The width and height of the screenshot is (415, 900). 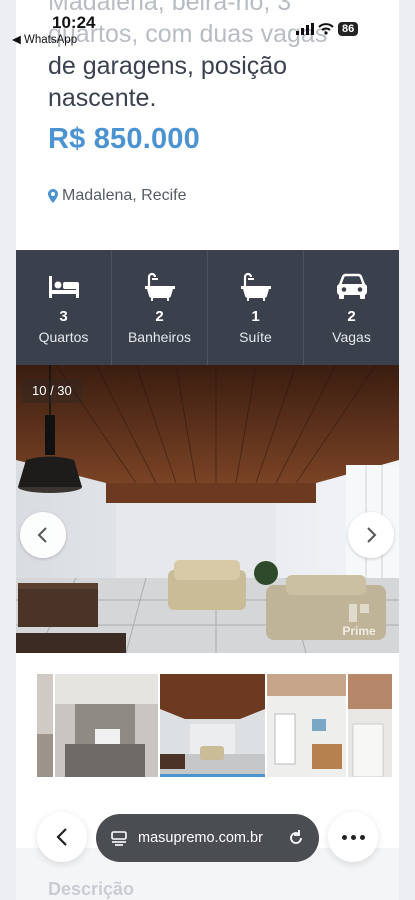 I want to click on feature-label: Suíte, so click(x=255, y=337).